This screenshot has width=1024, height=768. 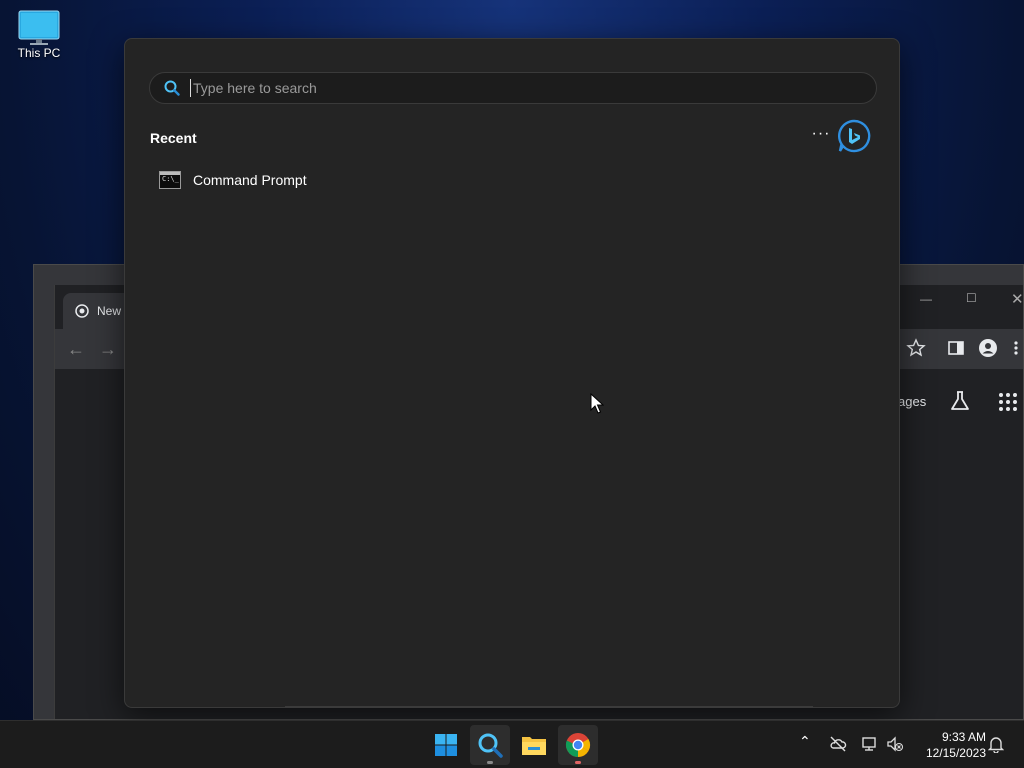 What do you see at coordinates (597, 403) in the screenshot?
I see `mouse-cursor-icon` at bounding box center [597, 403].